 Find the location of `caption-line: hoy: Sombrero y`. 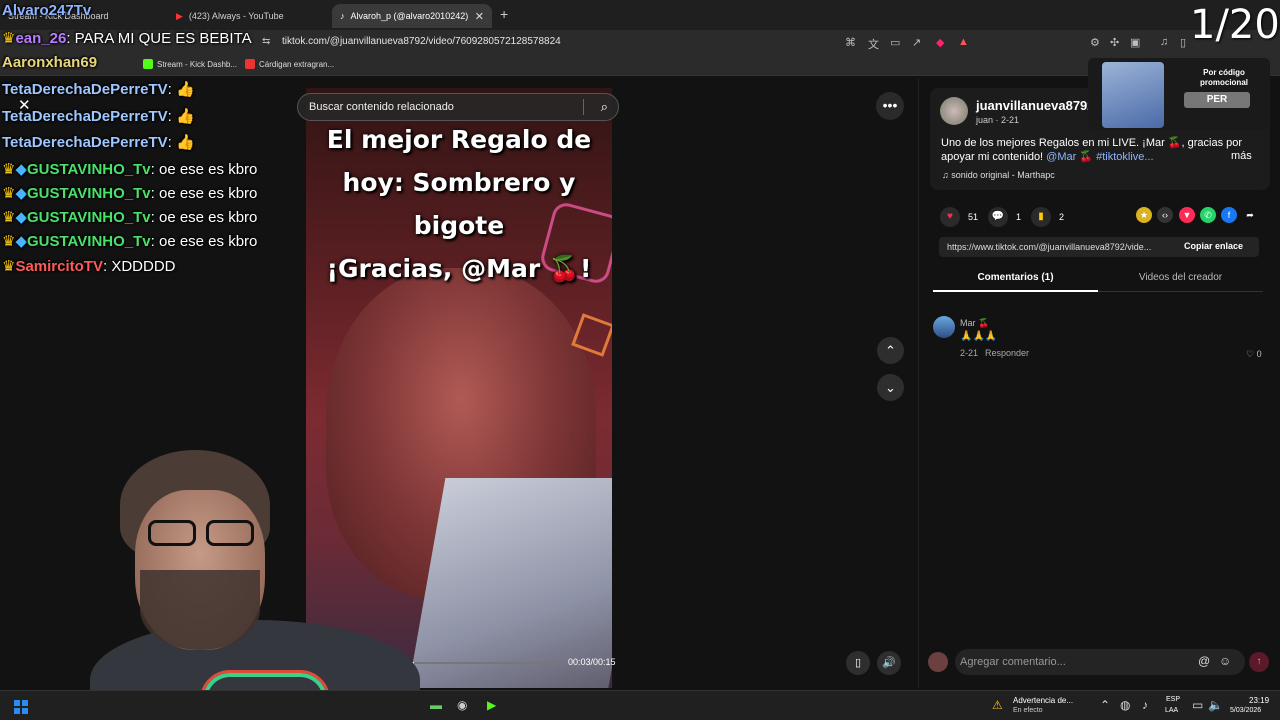

caption-line: hoy: Sombrero y is located at coordinates (459, 182).